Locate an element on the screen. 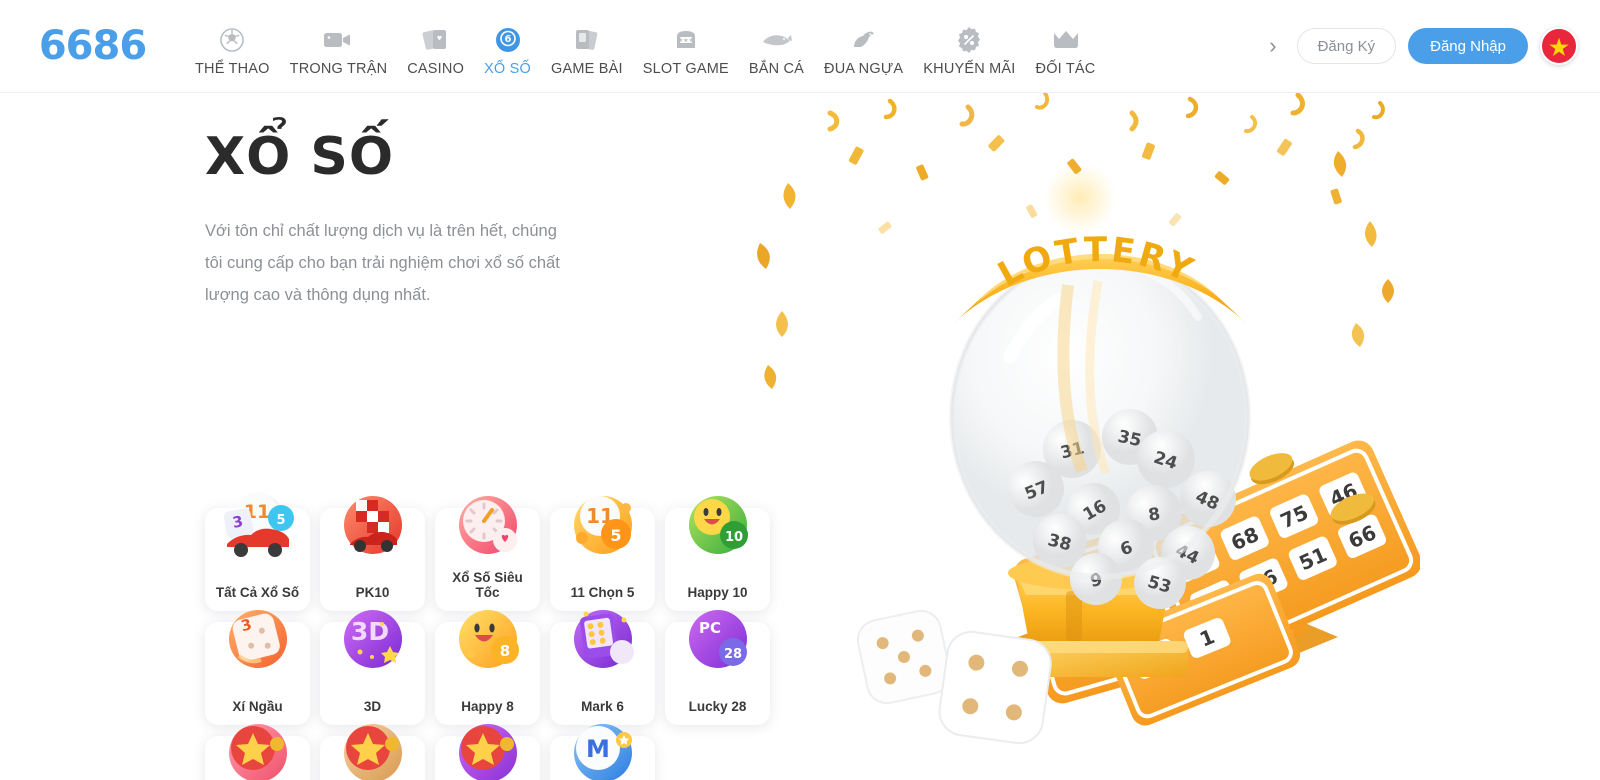 This screenshot has height=780, width=1600. game-card-3d: 3D 3D is located at coordinates (372, 667).